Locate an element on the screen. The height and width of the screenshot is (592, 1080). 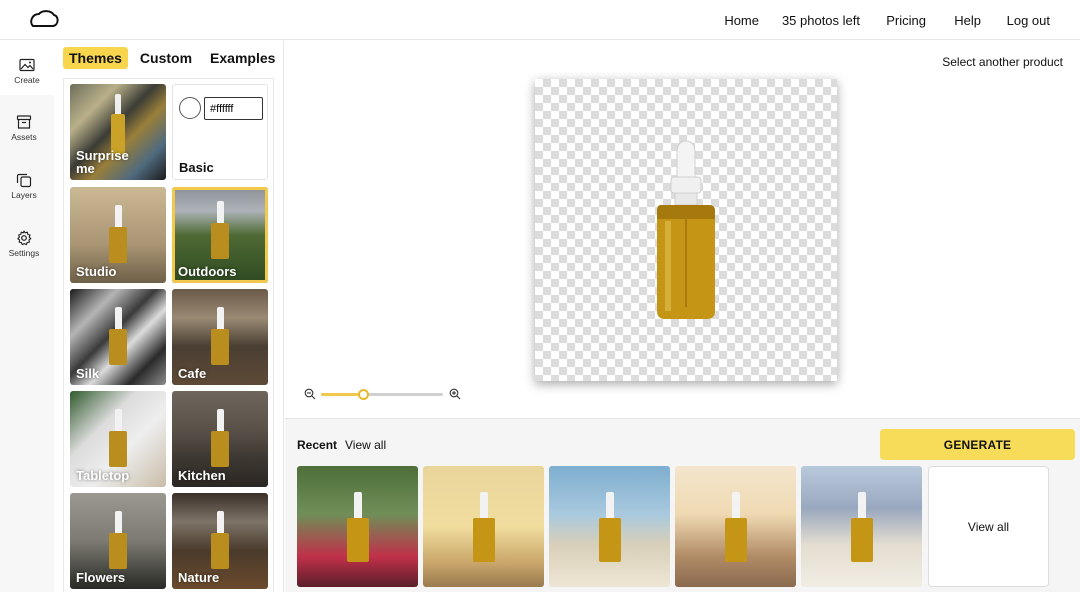
theme-label: Silk is located at coordinates (88, 373).